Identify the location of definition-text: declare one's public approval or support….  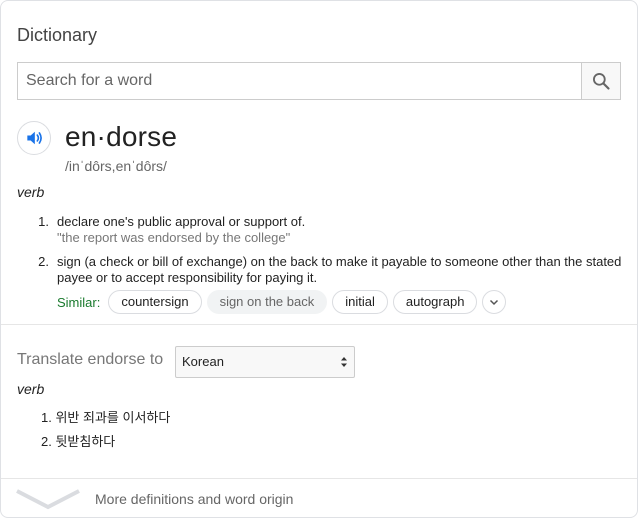
(181, 221).